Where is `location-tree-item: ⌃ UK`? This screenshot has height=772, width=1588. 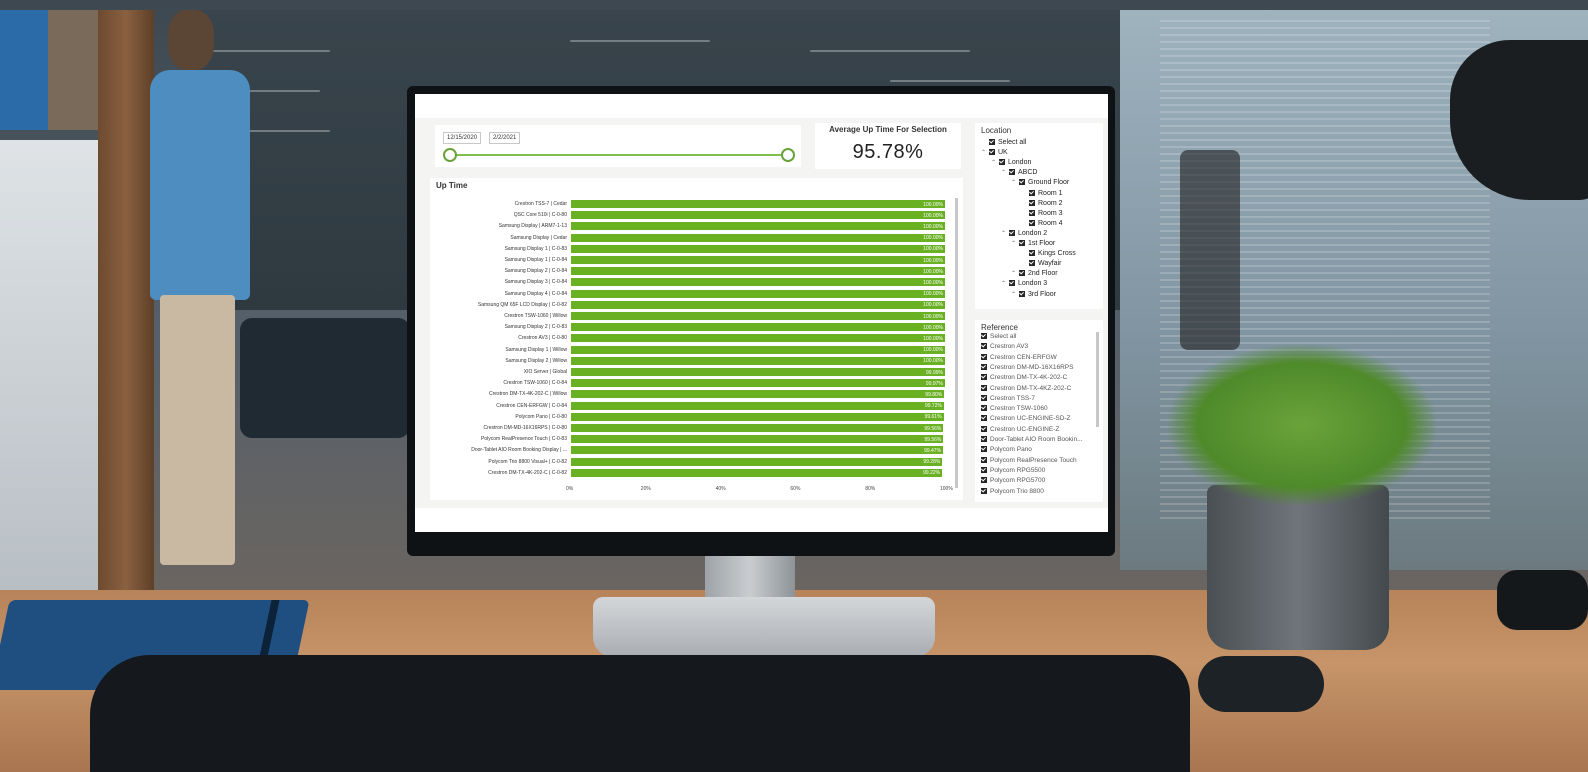
location-tree-item: ⌃ UK is located at coordinates (994, 153).